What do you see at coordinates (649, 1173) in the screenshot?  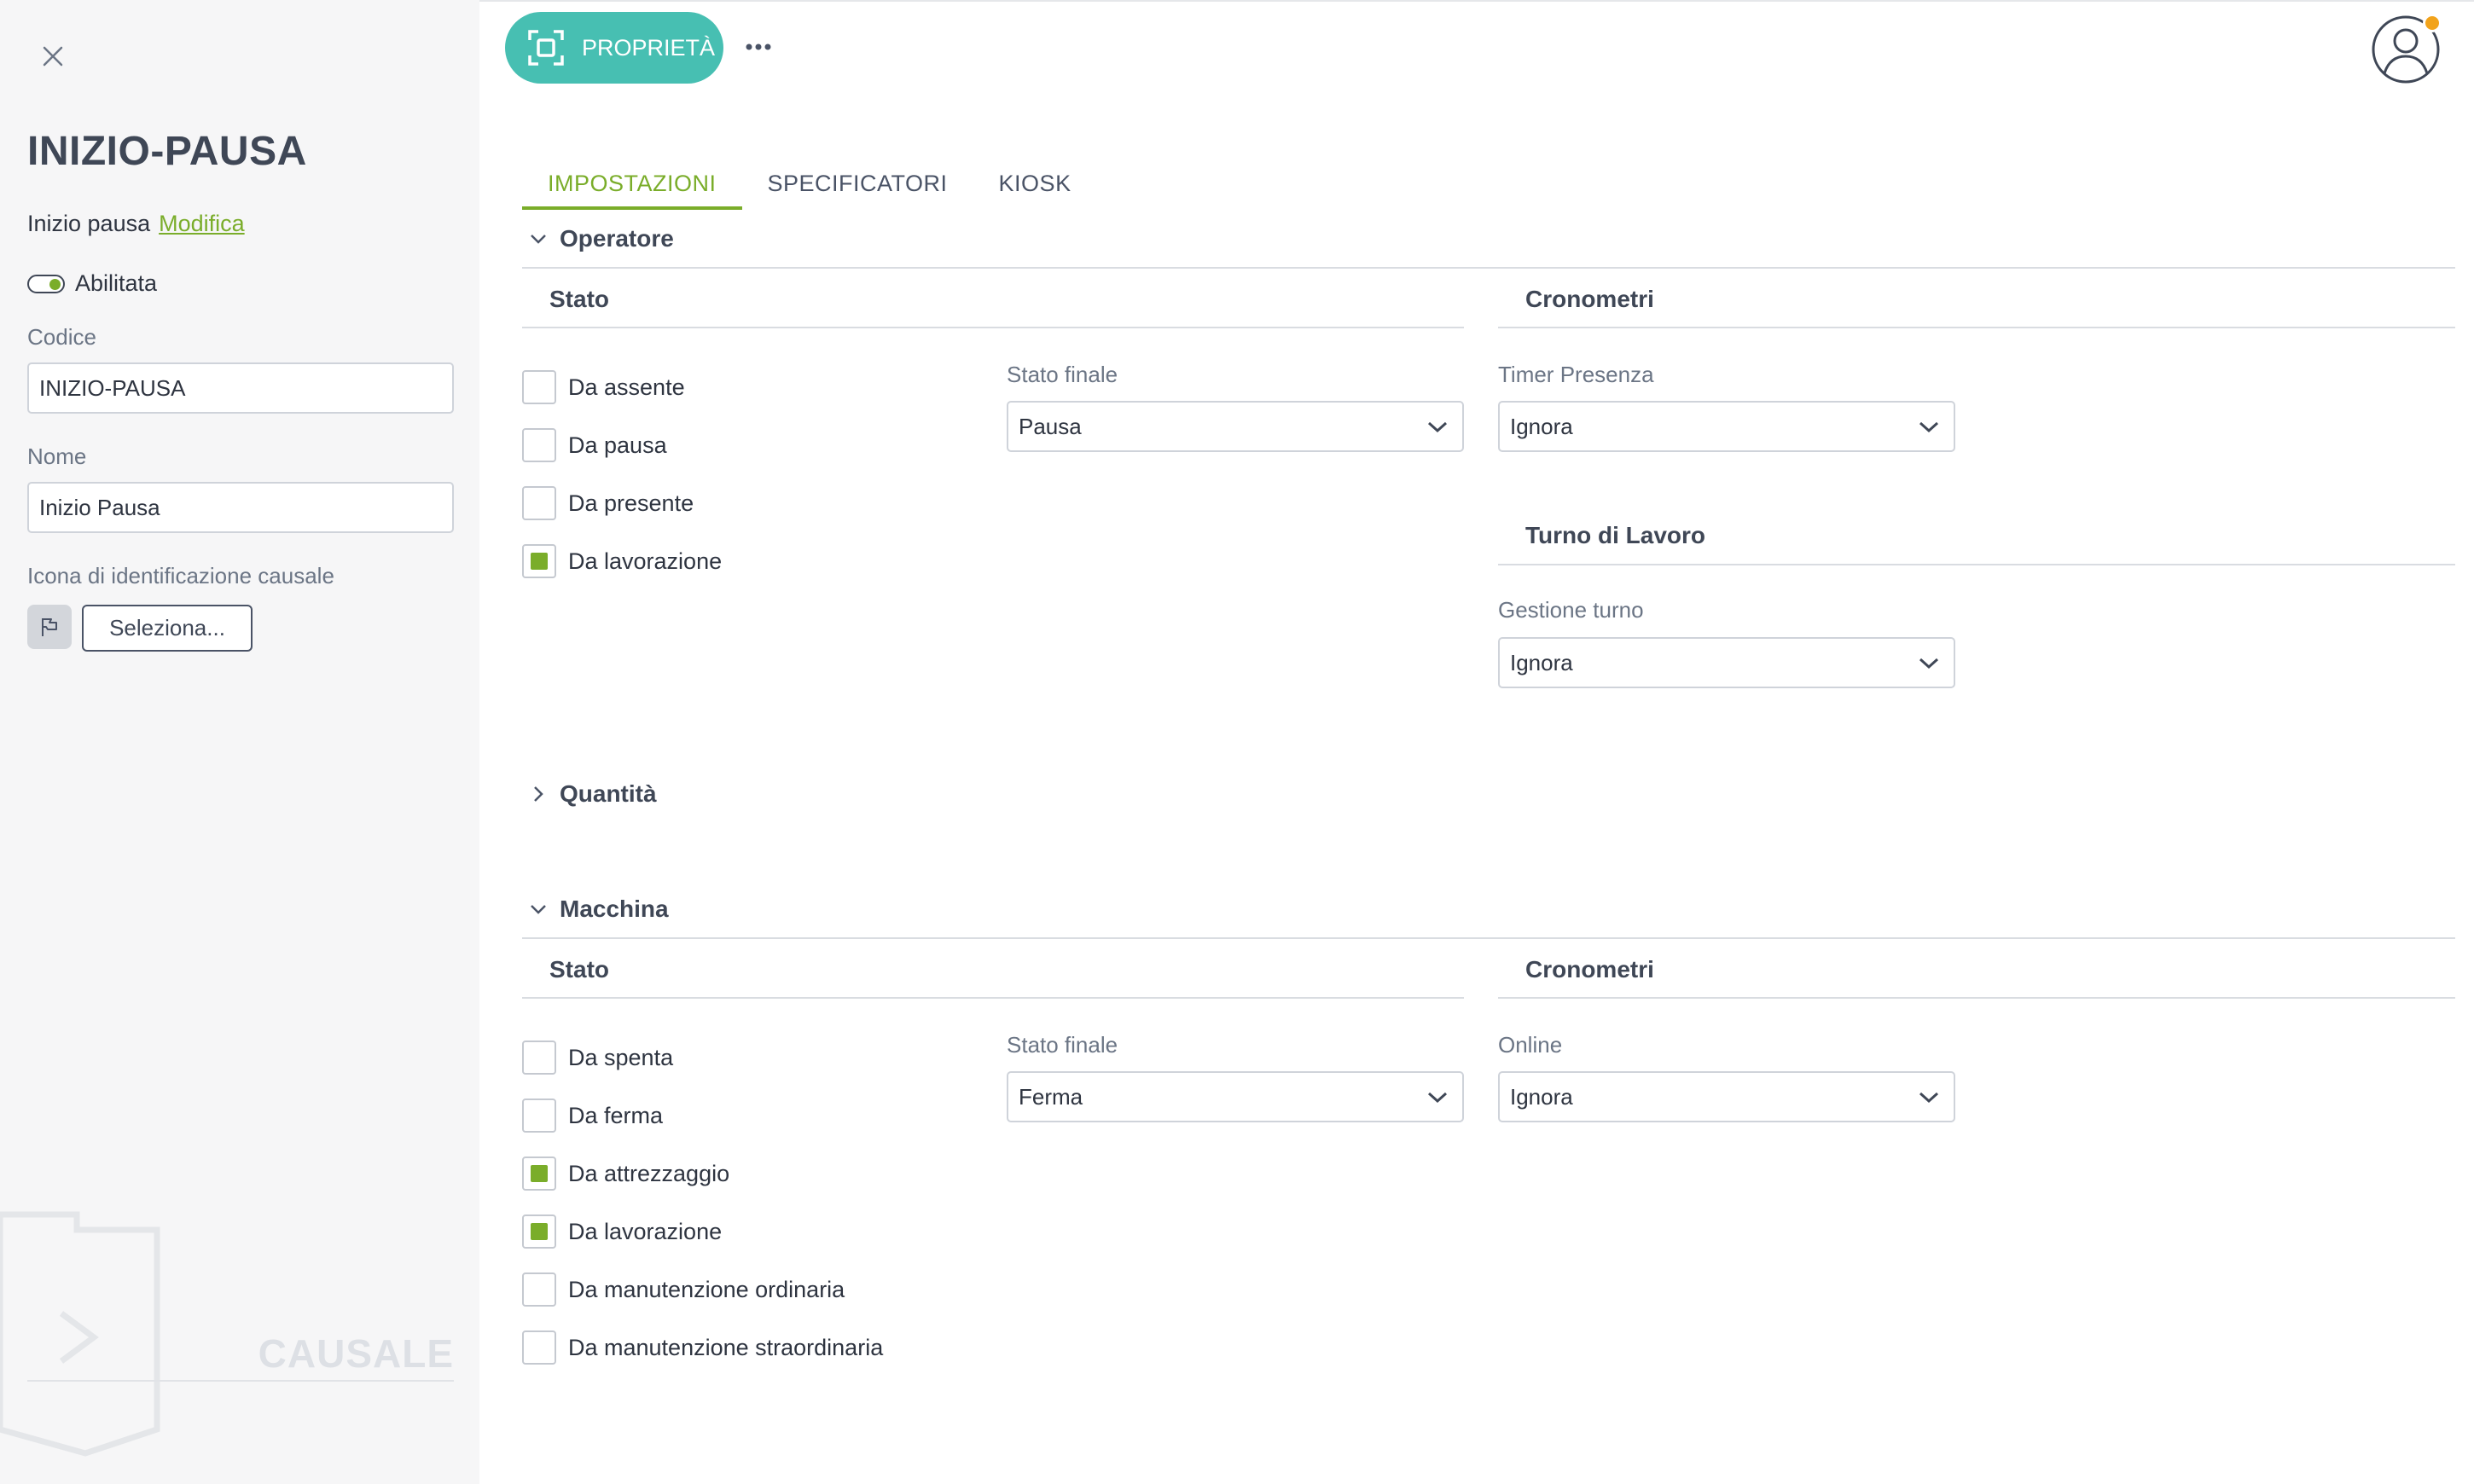 I see `checkbox-label: Da attrezzaggio` at bounding box center [649, 1173].